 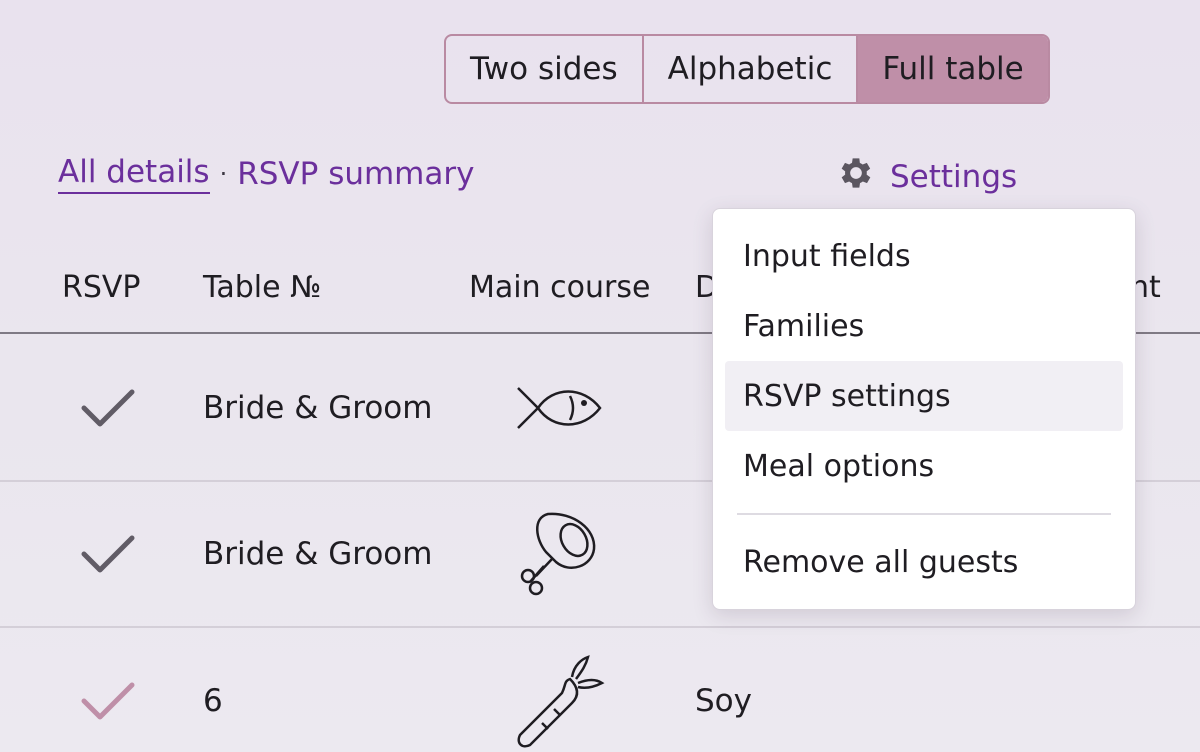 What do you see at coordinates (262, 287) in the screenshot?
I see `header-table-no: Table №` at bounding box center [262, 287].